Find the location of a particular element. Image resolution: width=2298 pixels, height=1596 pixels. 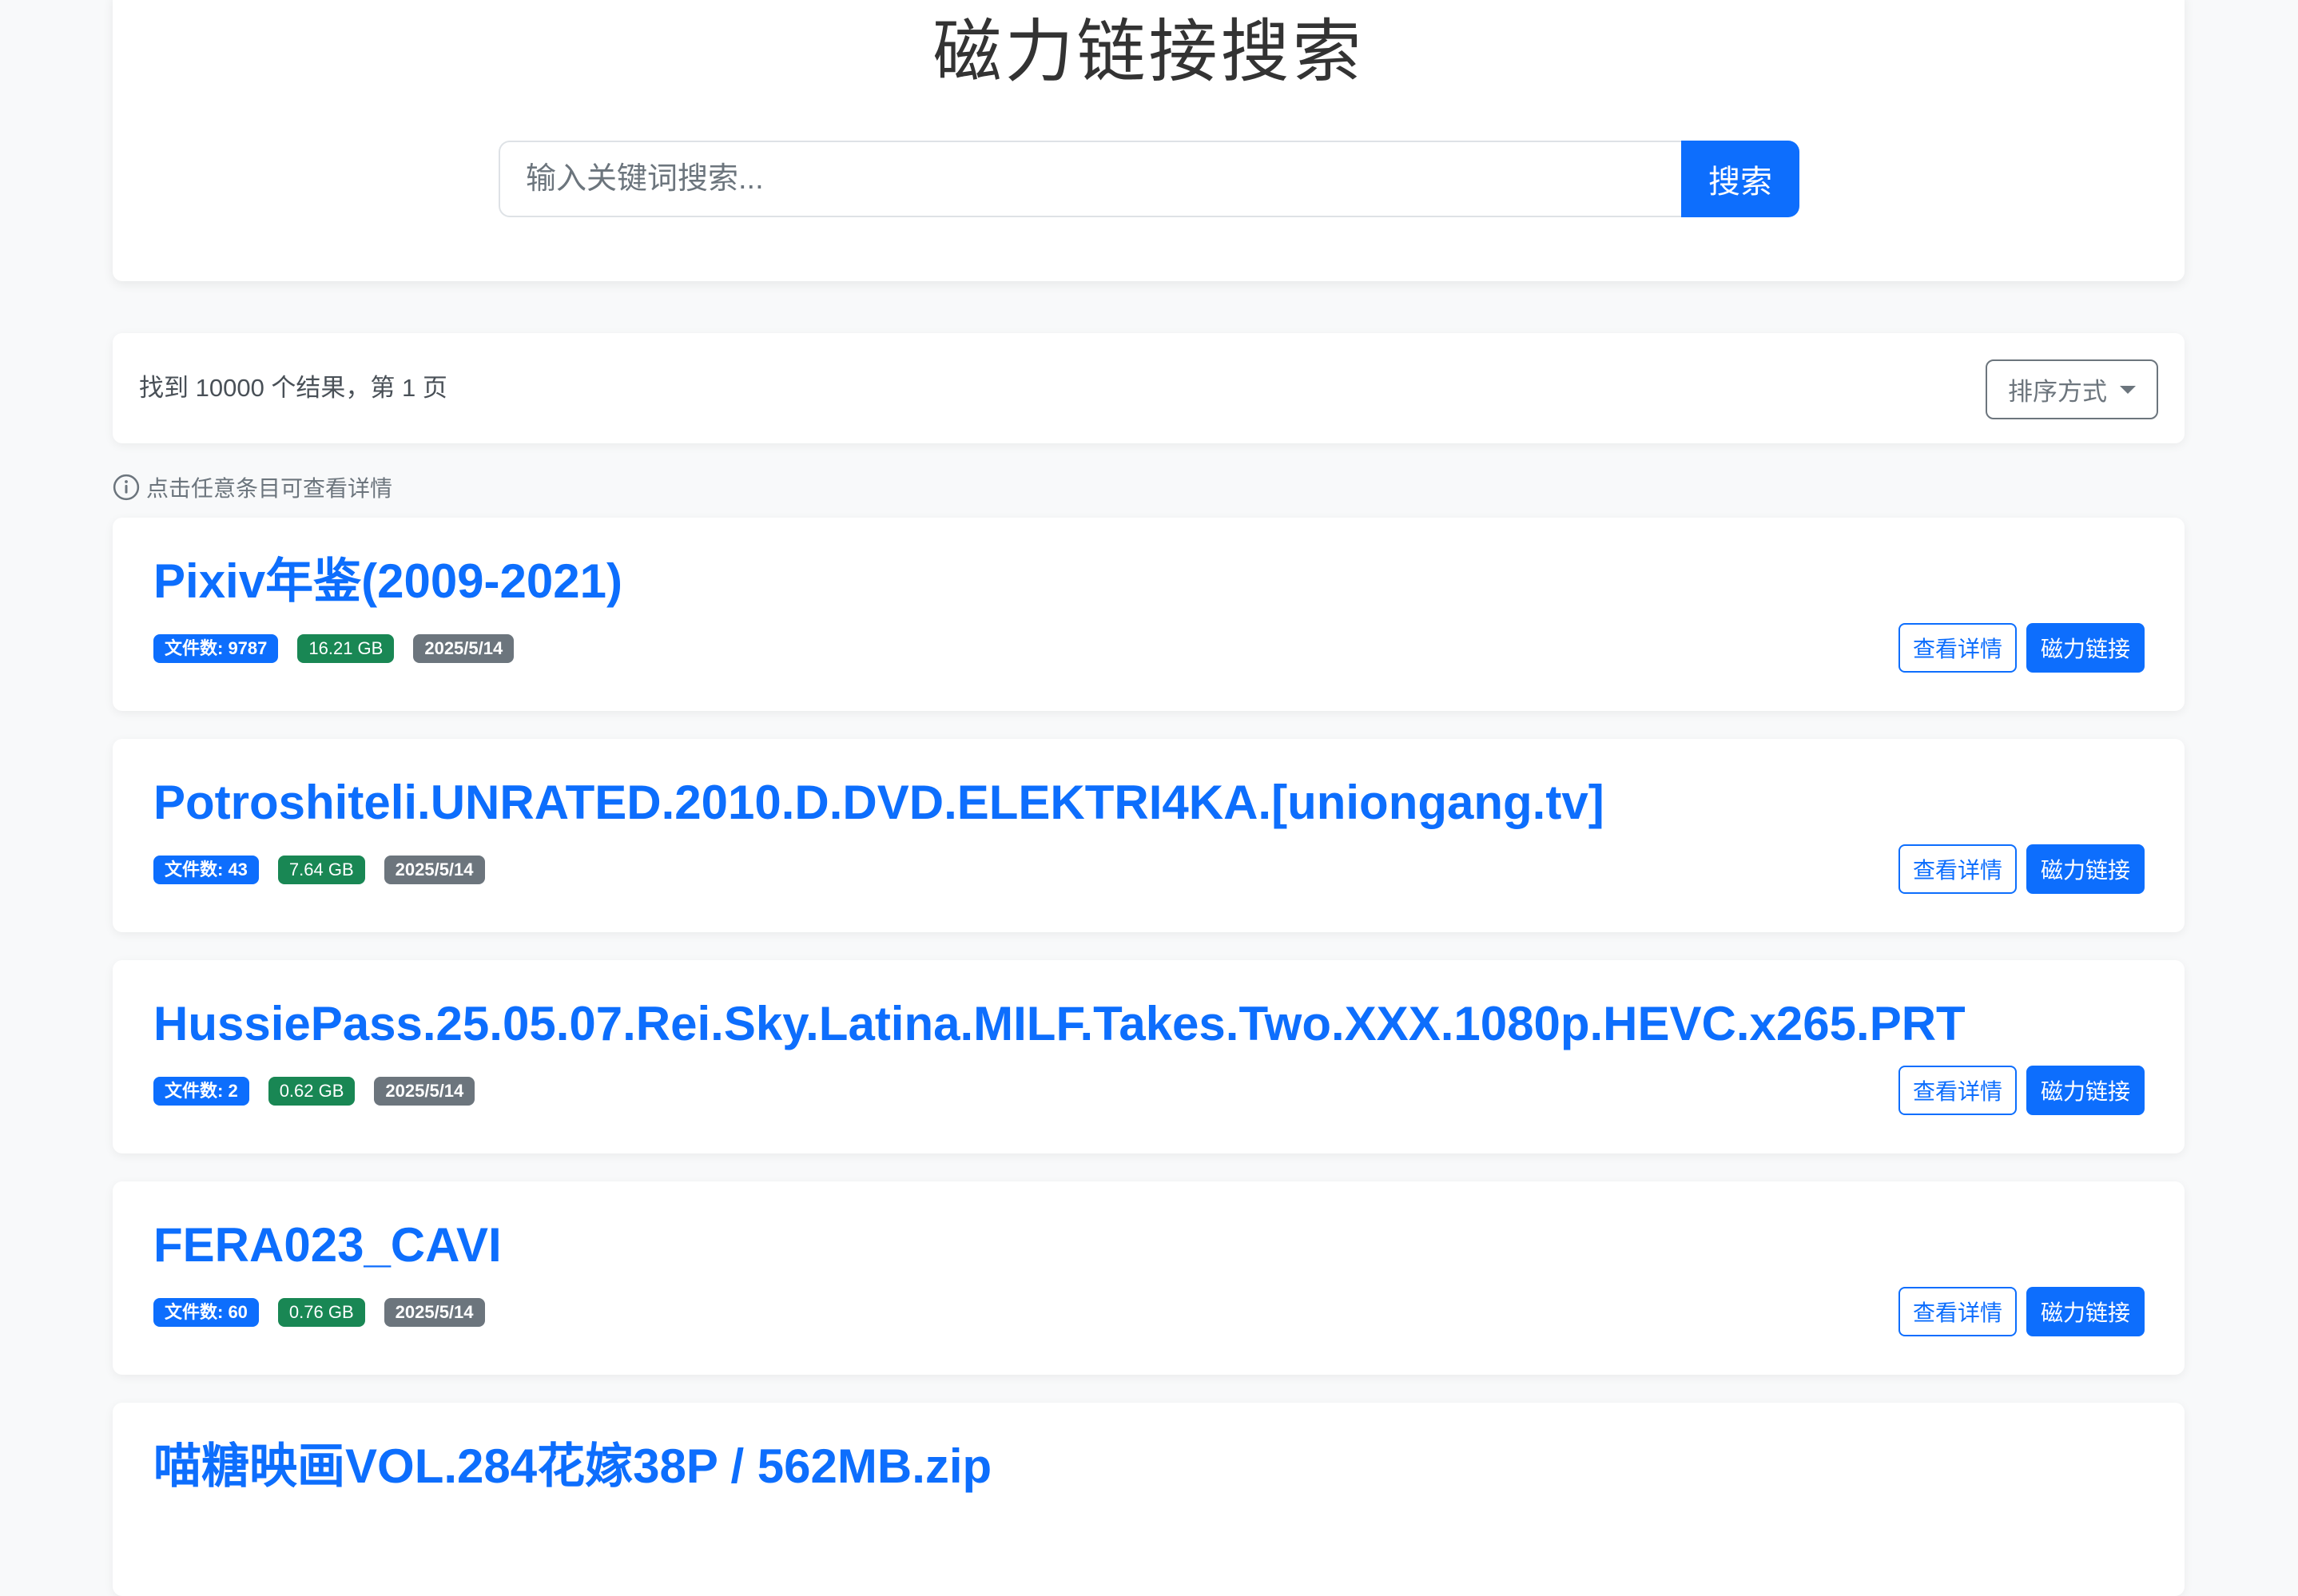

info-circle-icon is located at coordinates (126, 487).